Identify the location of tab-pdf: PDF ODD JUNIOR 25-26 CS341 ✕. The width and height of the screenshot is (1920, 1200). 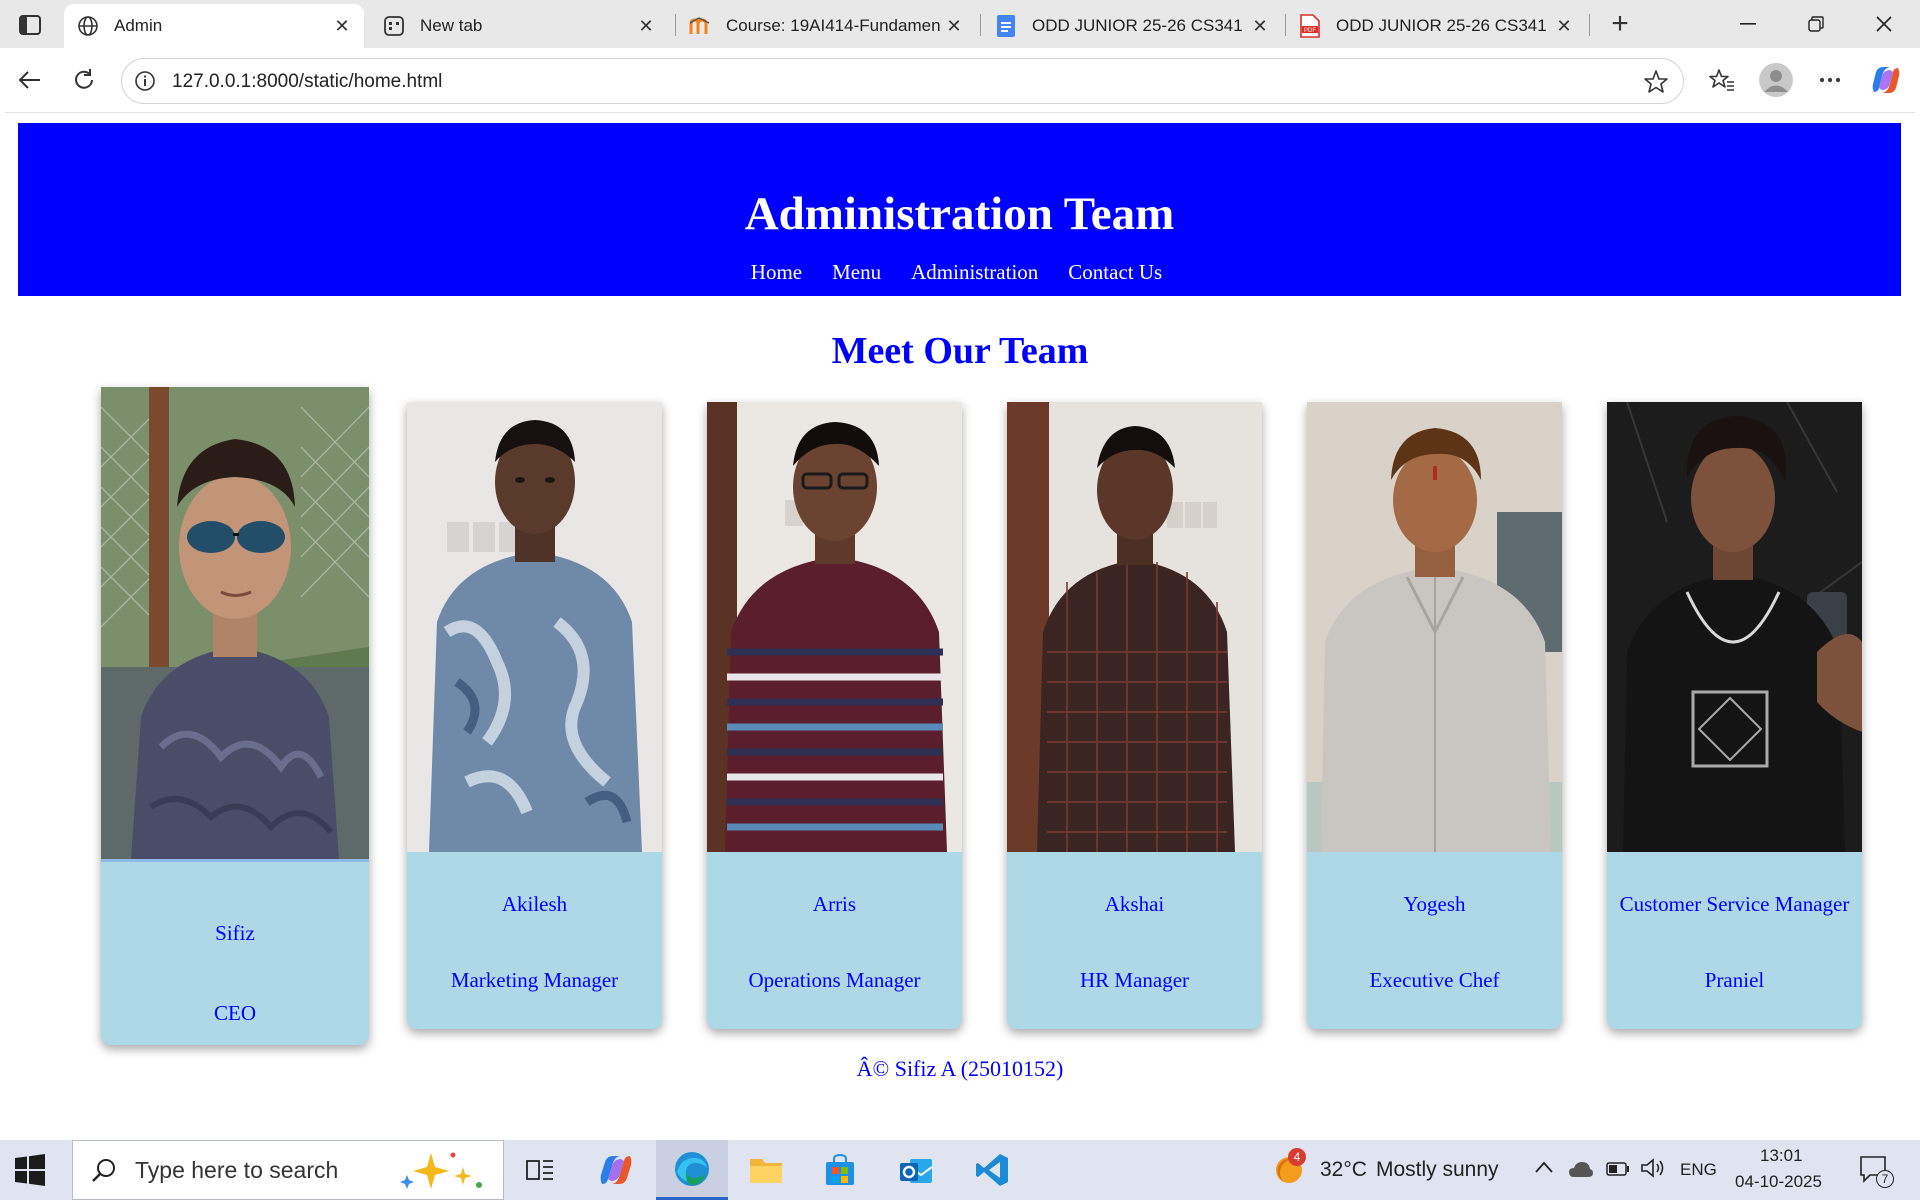
(1436, 26).